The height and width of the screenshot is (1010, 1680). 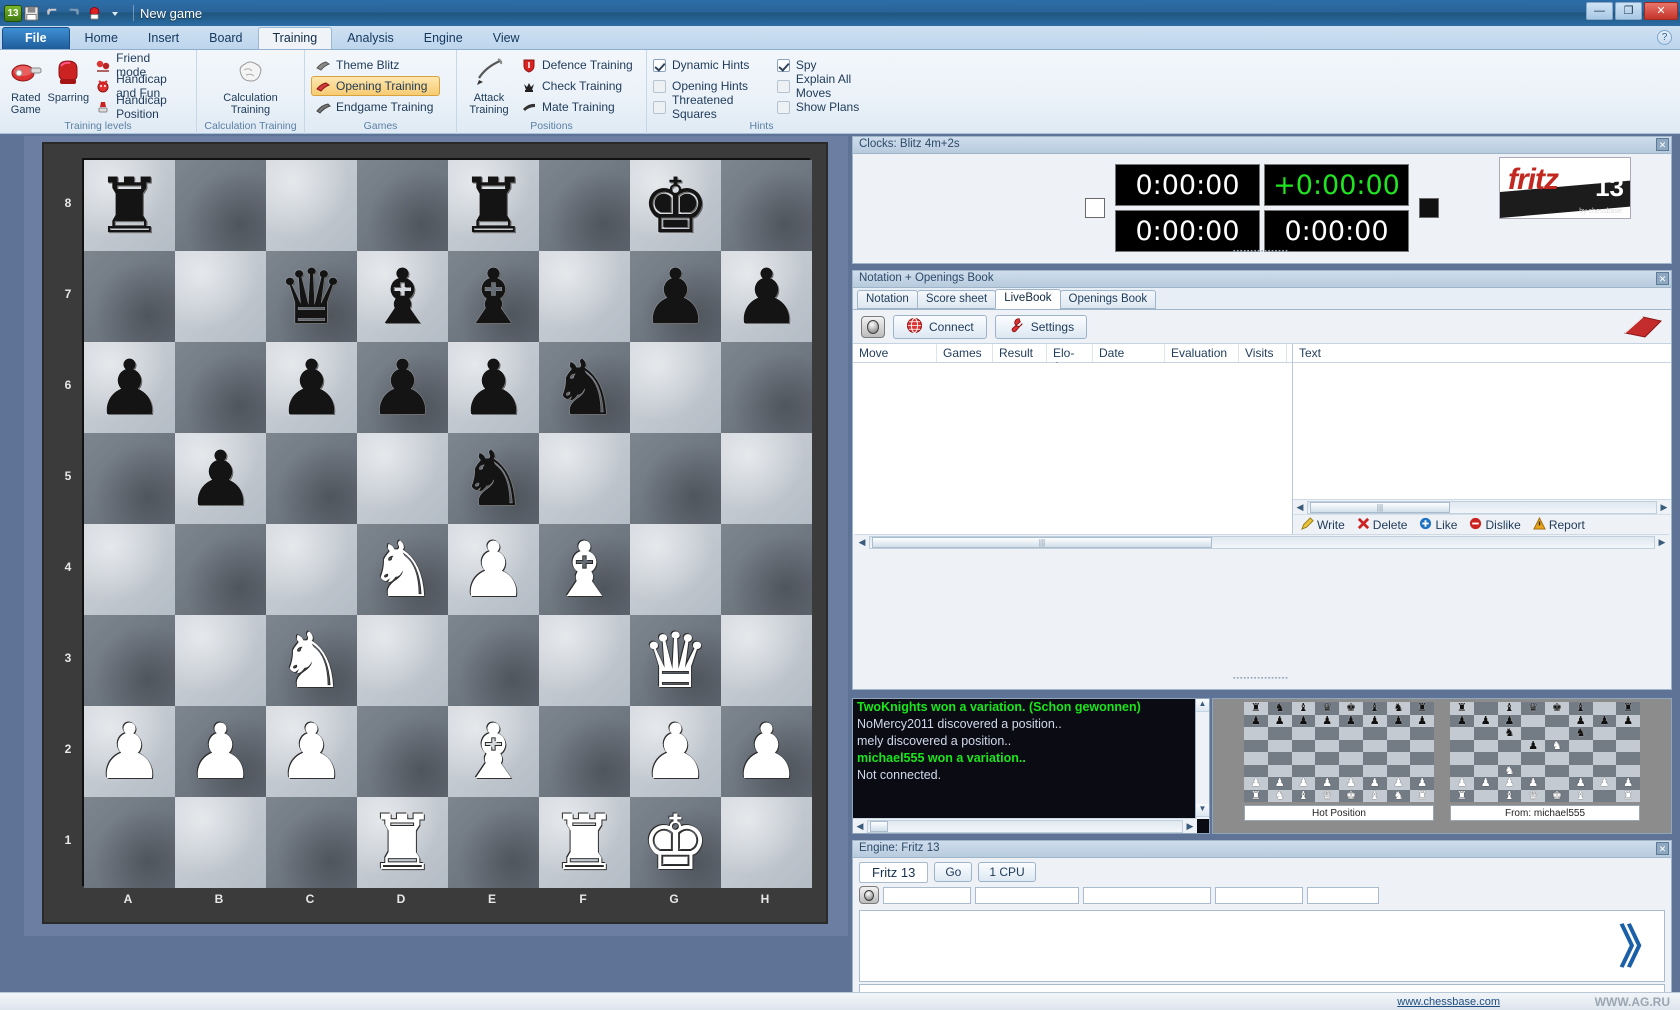 What do you see at coordinates (115, 13) in the screenshot?
I see `dropdown-icon` at bounding box center [115, 13].